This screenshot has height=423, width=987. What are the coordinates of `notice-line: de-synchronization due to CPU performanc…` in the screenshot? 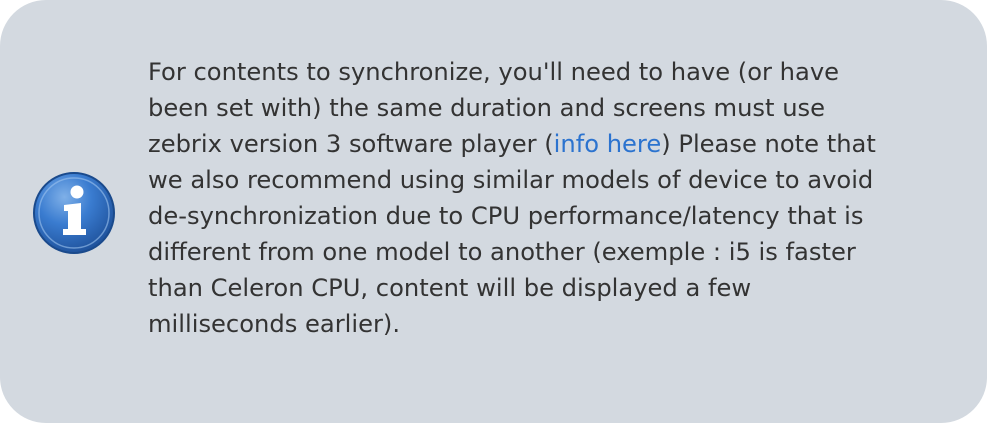 It's located at (506, 216).